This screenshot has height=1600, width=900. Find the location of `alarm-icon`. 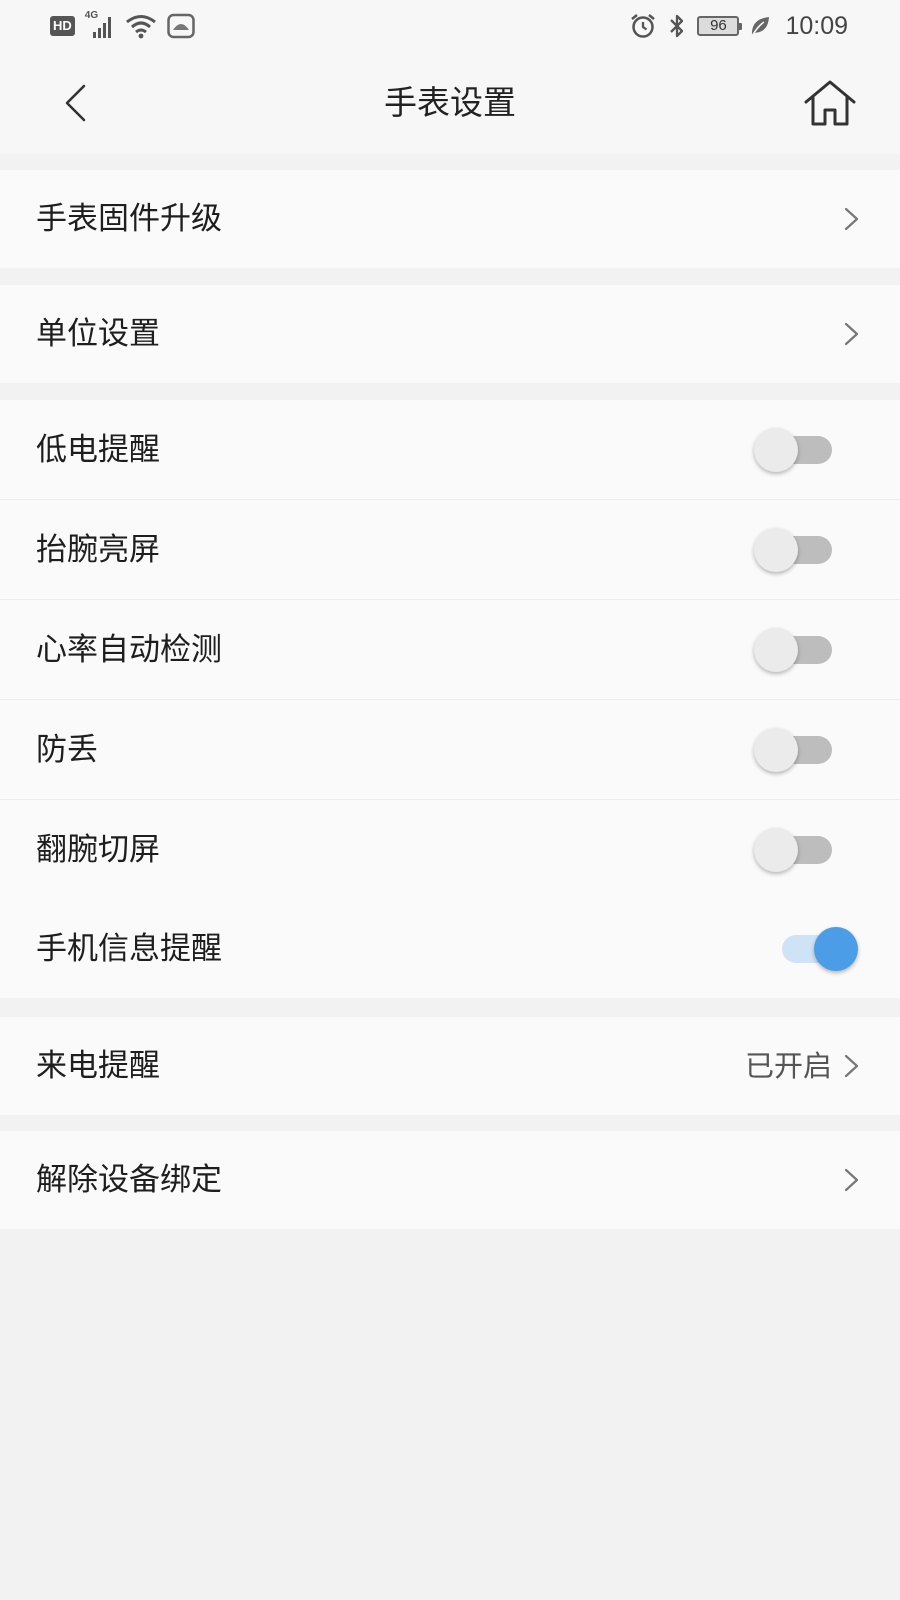

alarm-icon is located at coordinates (643, 26).